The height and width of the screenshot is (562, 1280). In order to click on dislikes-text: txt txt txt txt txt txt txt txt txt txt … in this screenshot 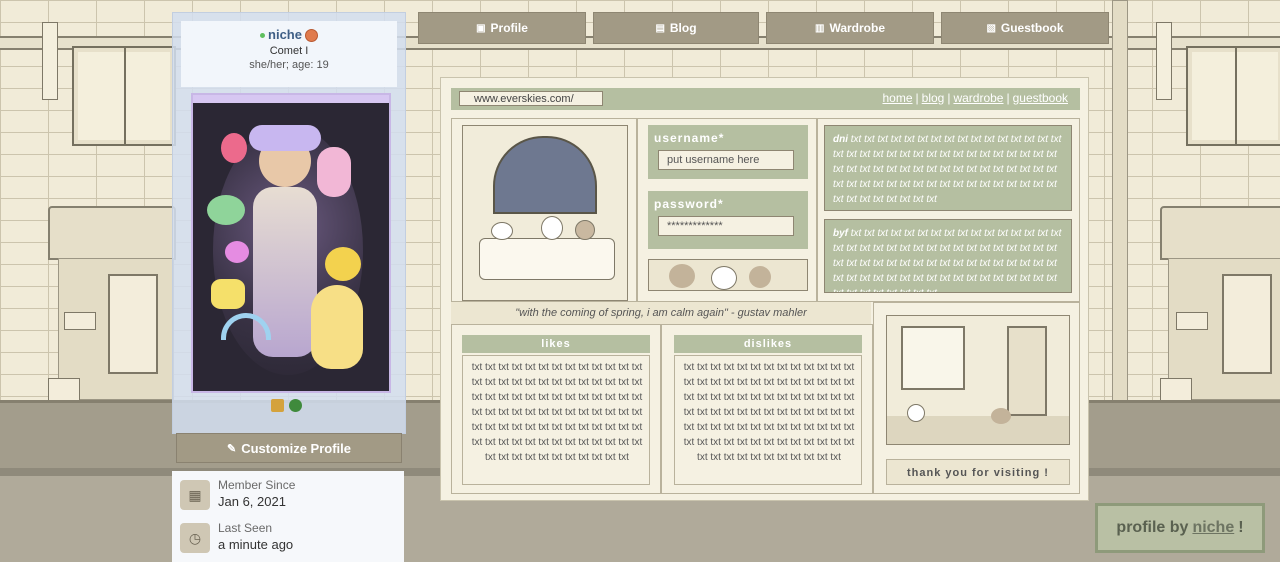, I will do `click(769, 412)`.